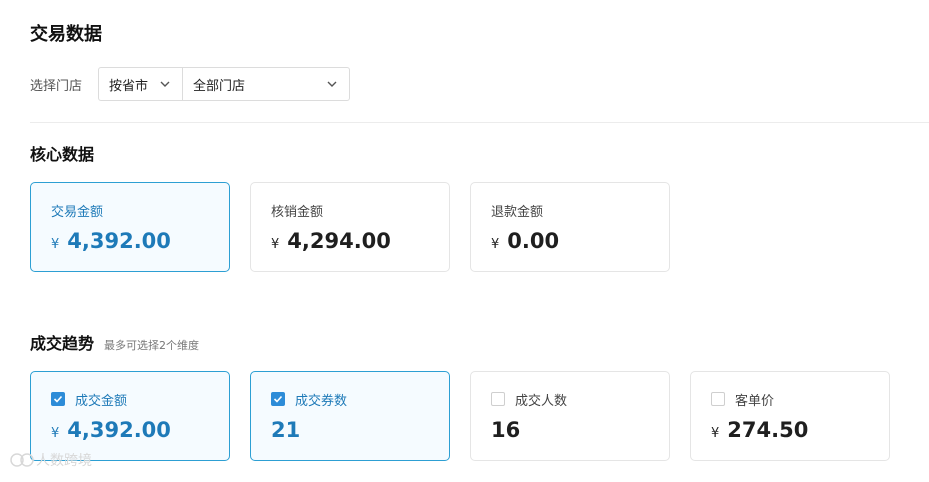 This screenshot has width=929, height=482. What do you see at coordinates (570, 416) in the screenshot?
I see `trend-card-deal-users: 成交人数 16` at bounding box center [570, 416].